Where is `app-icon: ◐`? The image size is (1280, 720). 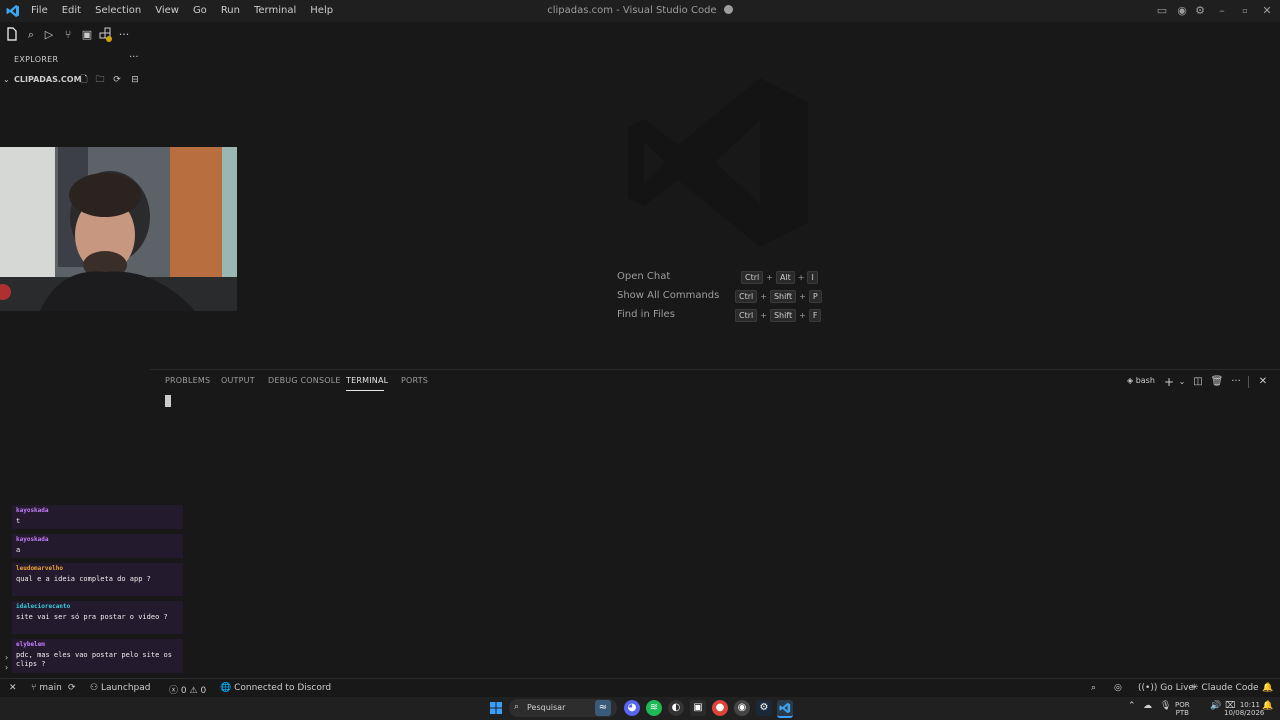 app-icon: ◐ is located at coordinates (676, 708).